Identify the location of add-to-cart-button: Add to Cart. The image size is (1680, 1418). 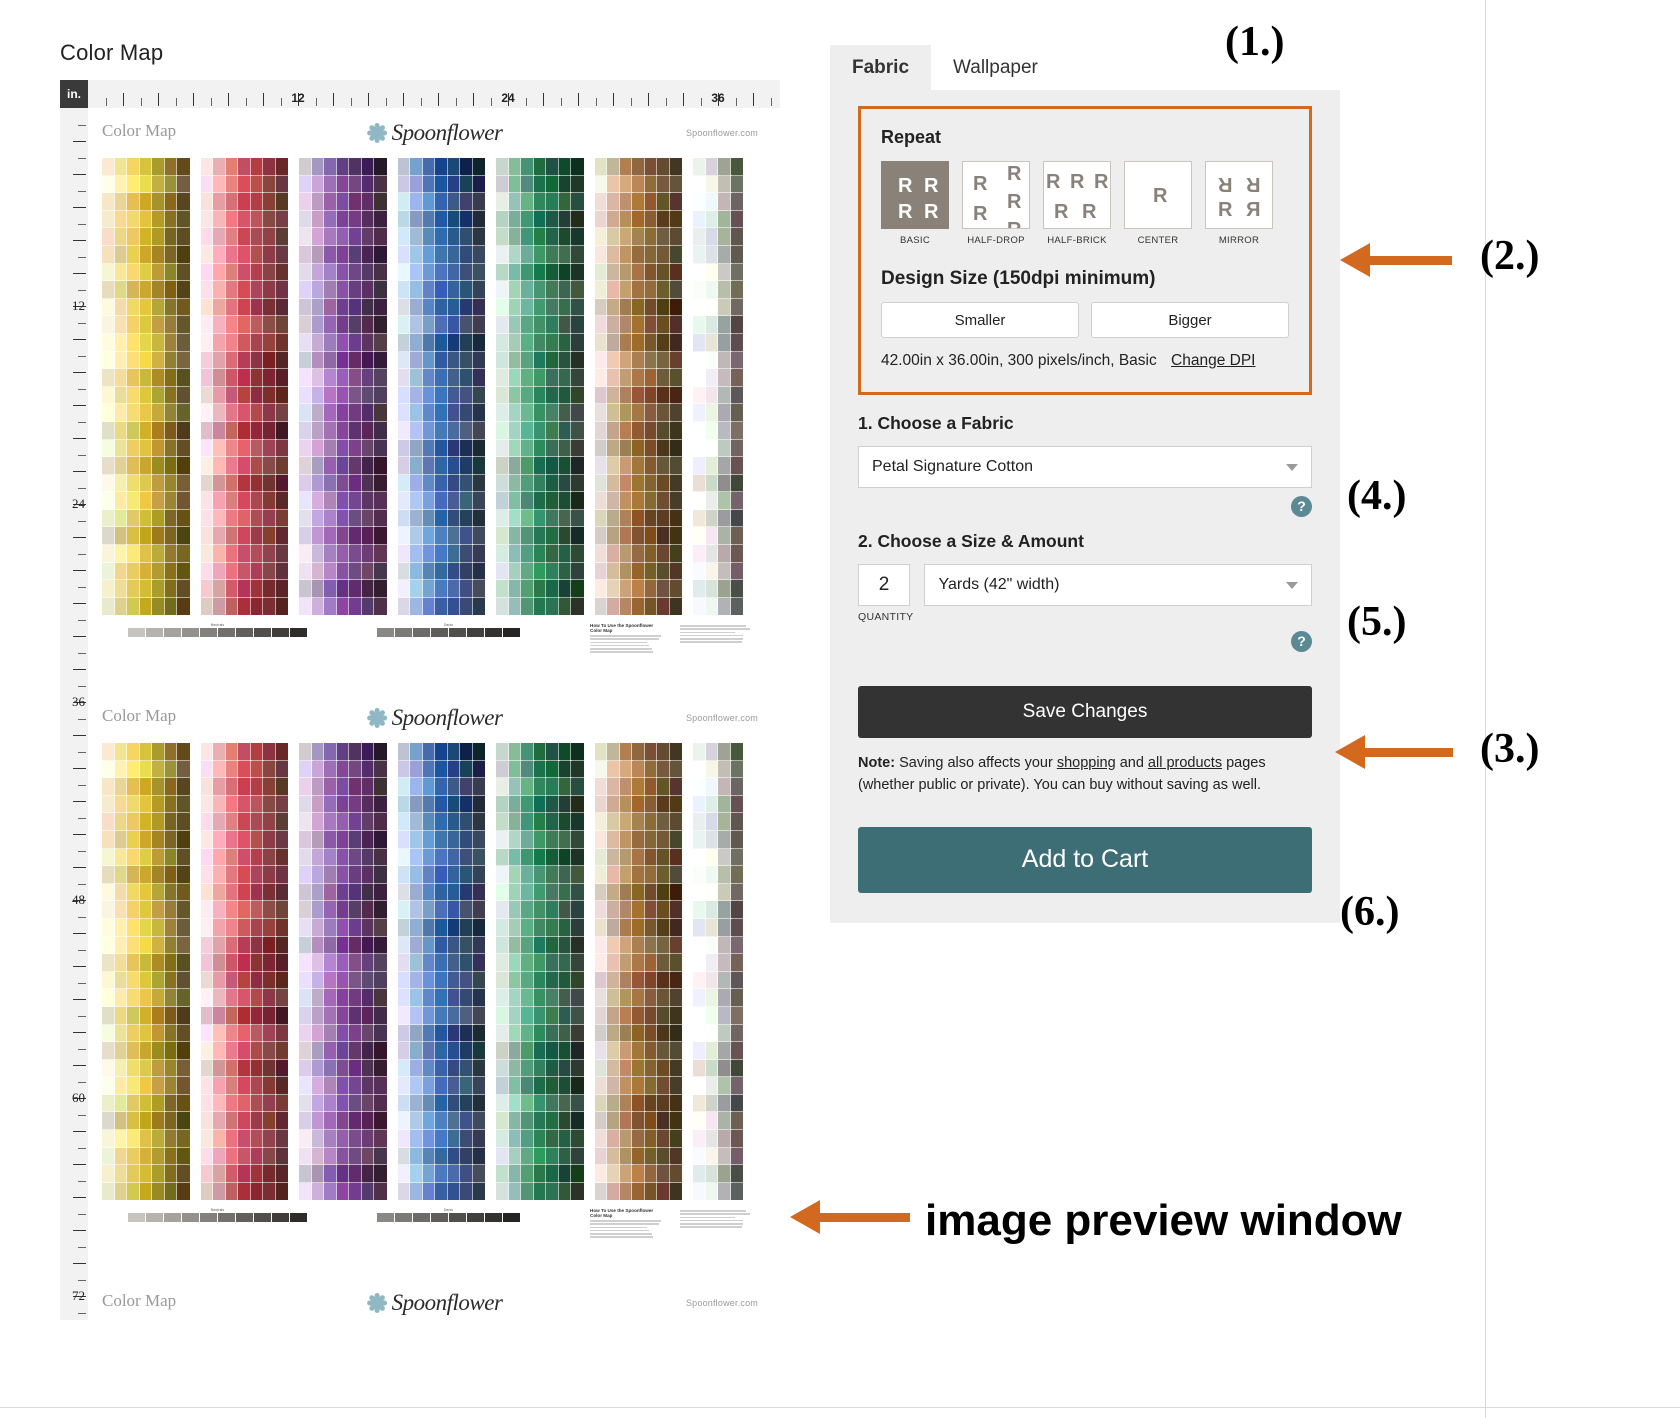
(1085, 859).